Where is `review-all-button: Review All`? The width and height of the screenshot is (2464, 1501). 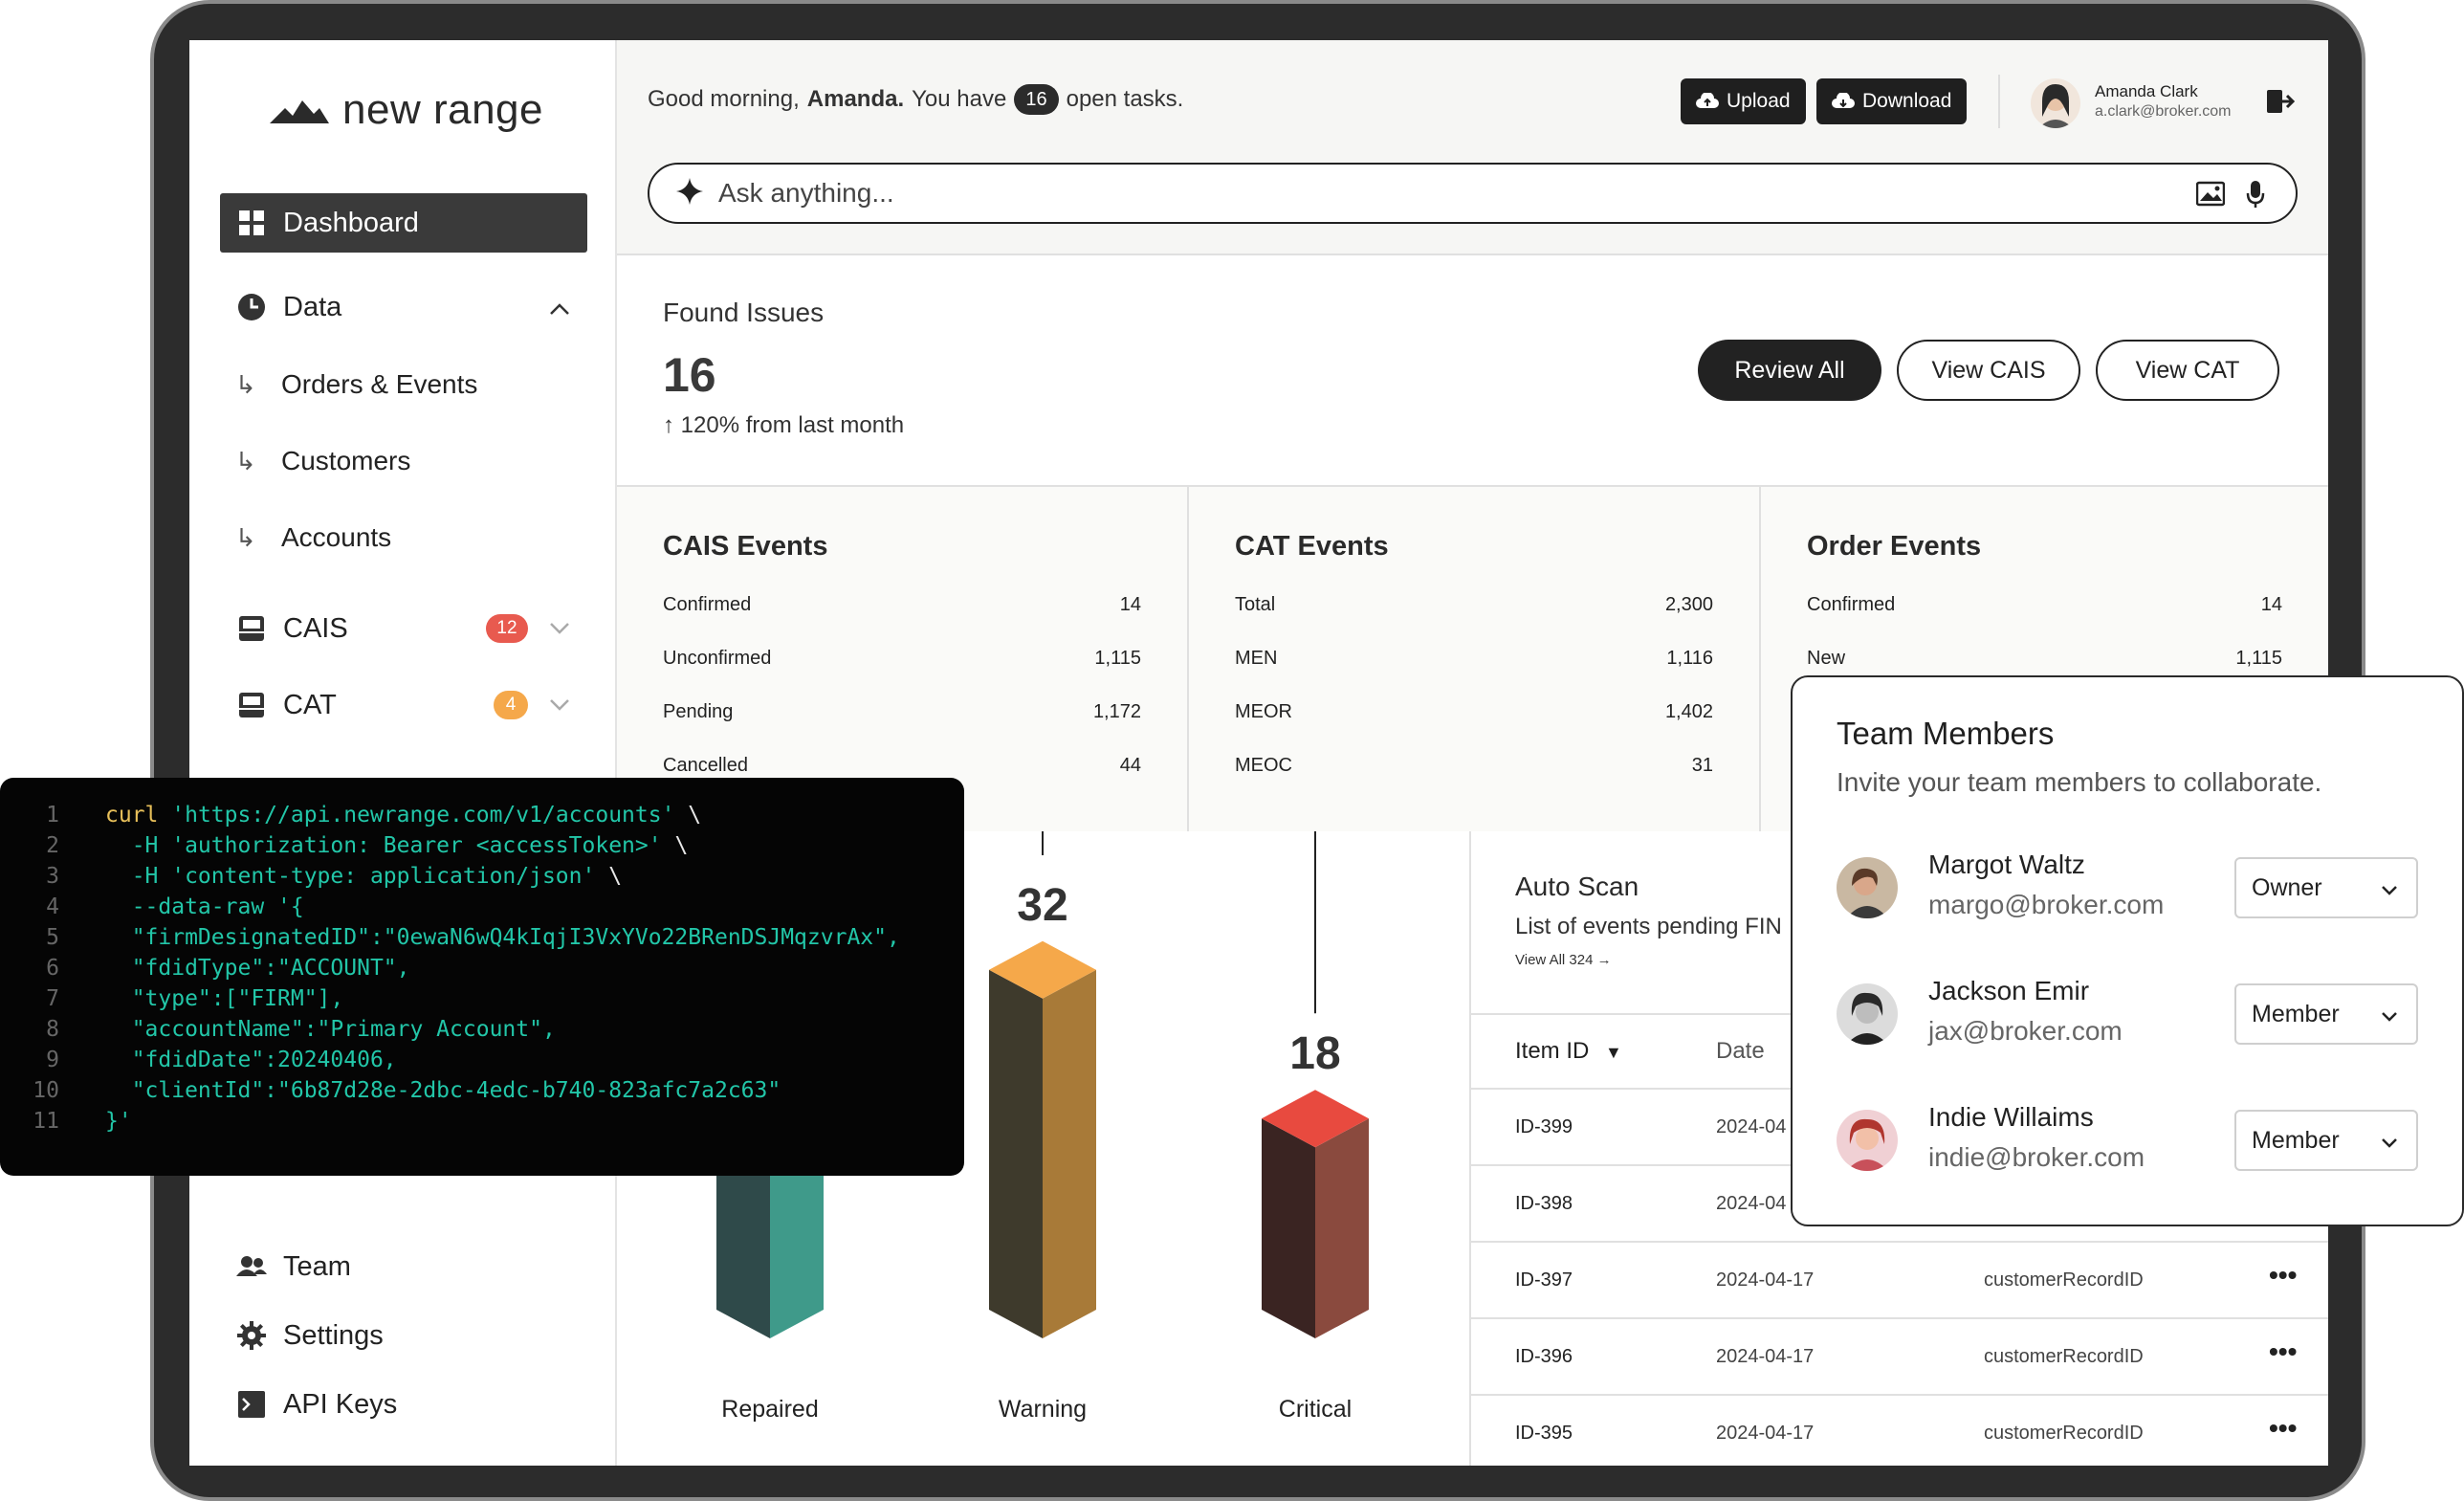 review-all-button: Review All is located at coordinates (1789, 370).